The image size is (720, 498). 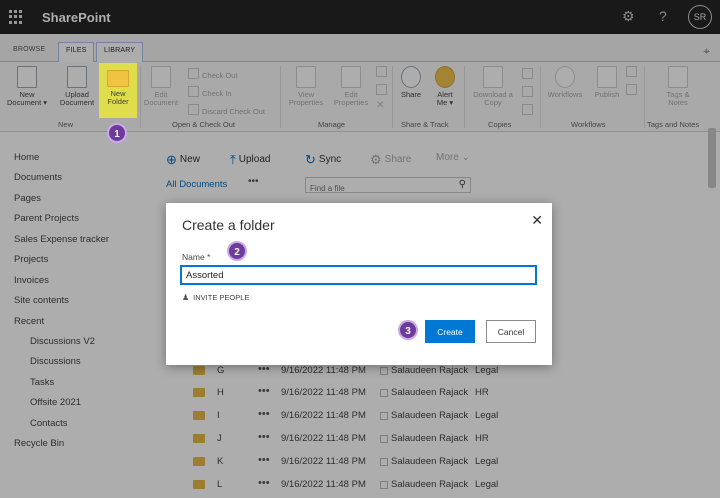 What do you see at coordinates (186, 297) in the screenshot?
I see `people-icon: ♟` at bounding box center [186, 297].